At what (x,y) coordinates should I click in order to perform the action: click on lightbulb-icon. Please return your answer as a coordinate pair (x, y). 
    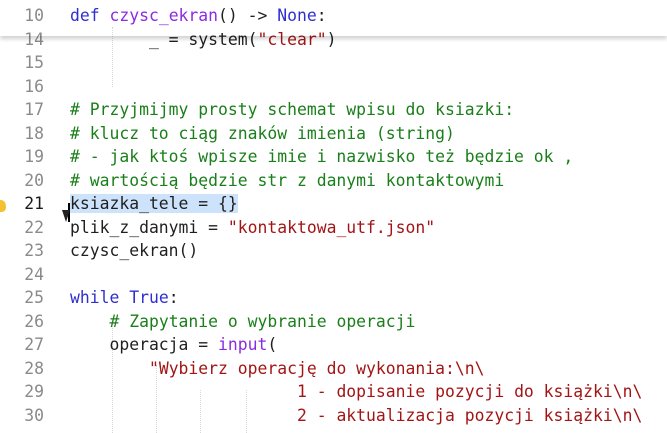
    Looking at the image, I should click on (3, 206).